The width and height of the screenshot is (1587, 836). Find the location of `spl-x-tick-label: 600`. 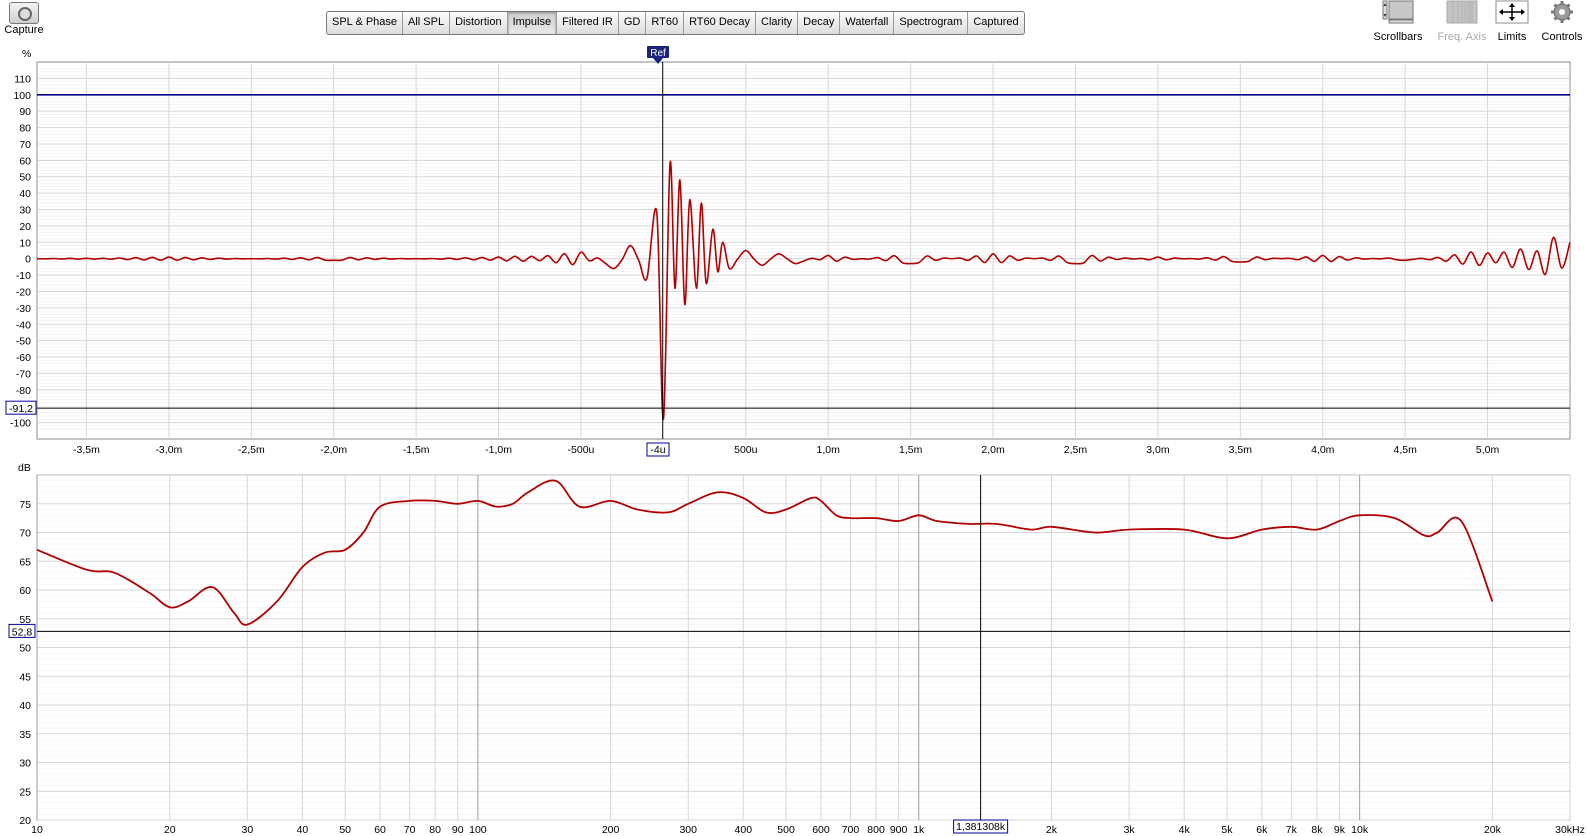

spl-x-tick-label: 600 is located at coordinates (821, 830).